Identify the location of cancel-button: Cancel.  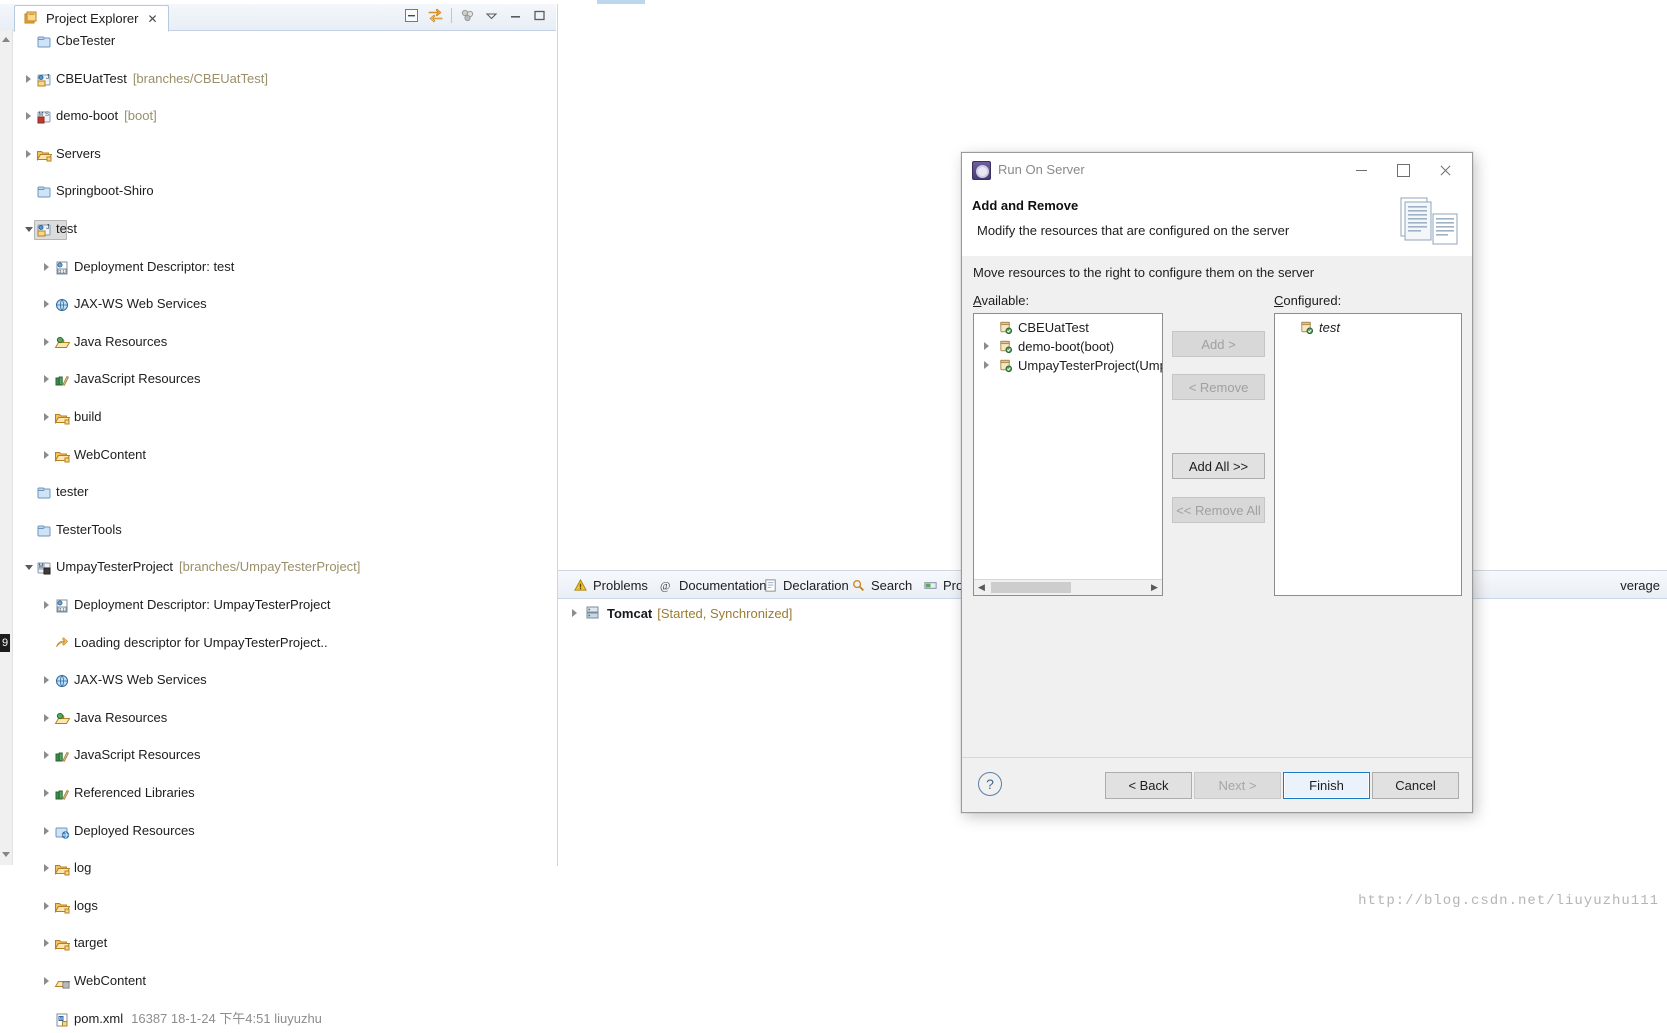
(1415, 785).